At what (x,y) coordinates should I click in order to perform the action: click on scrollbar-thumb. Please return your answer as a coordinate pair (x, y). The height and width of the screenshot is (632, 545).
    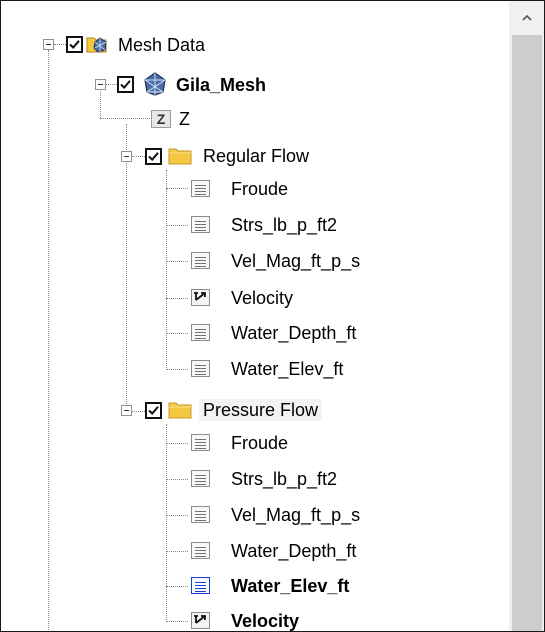
    Looking at the image, I should click on (527, 333).